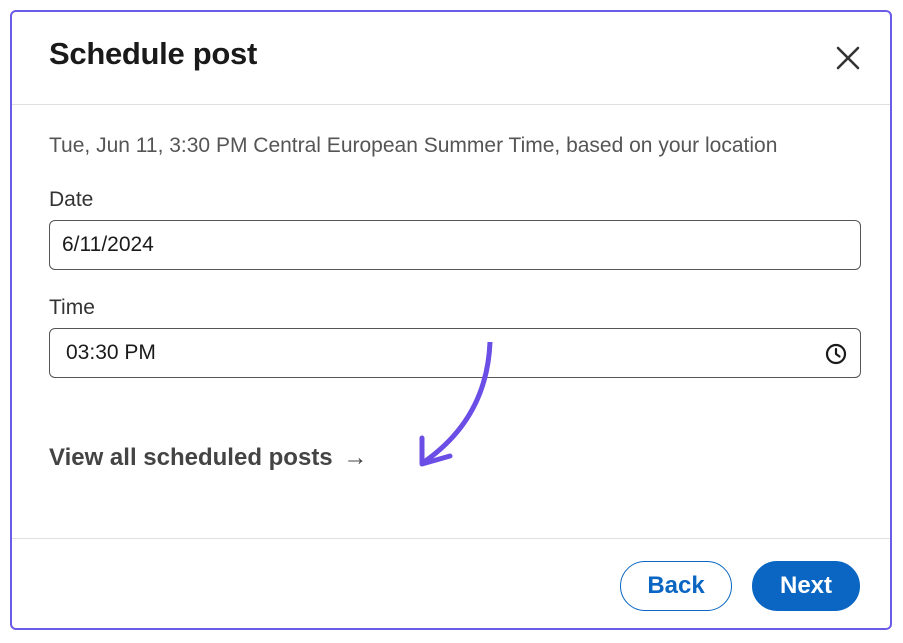 This screenshot has width=903, height=643. Describe the element at coordinates (191, 457) in the screenshot. I see `view-scheduled-posts-label: View all scheduled posts` at that location.